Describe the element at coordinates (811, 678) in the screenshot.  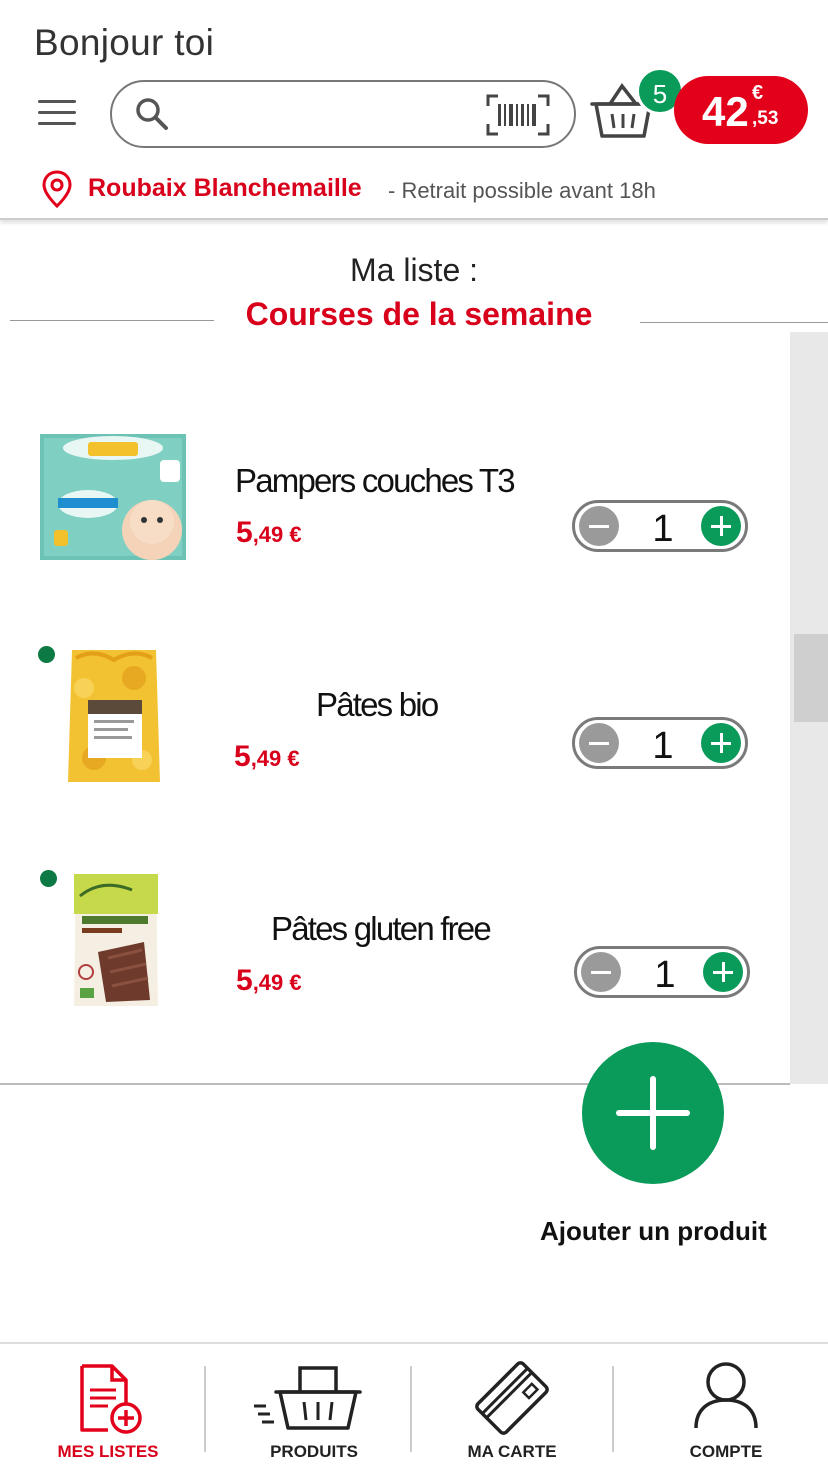
I see `scrollbar-thumb` at that location.